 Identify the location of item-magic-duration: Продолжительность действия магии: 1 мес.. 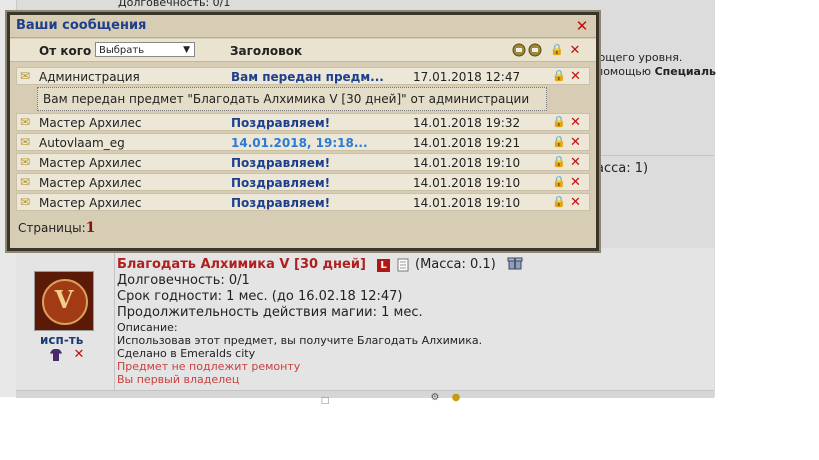
(270, 312).